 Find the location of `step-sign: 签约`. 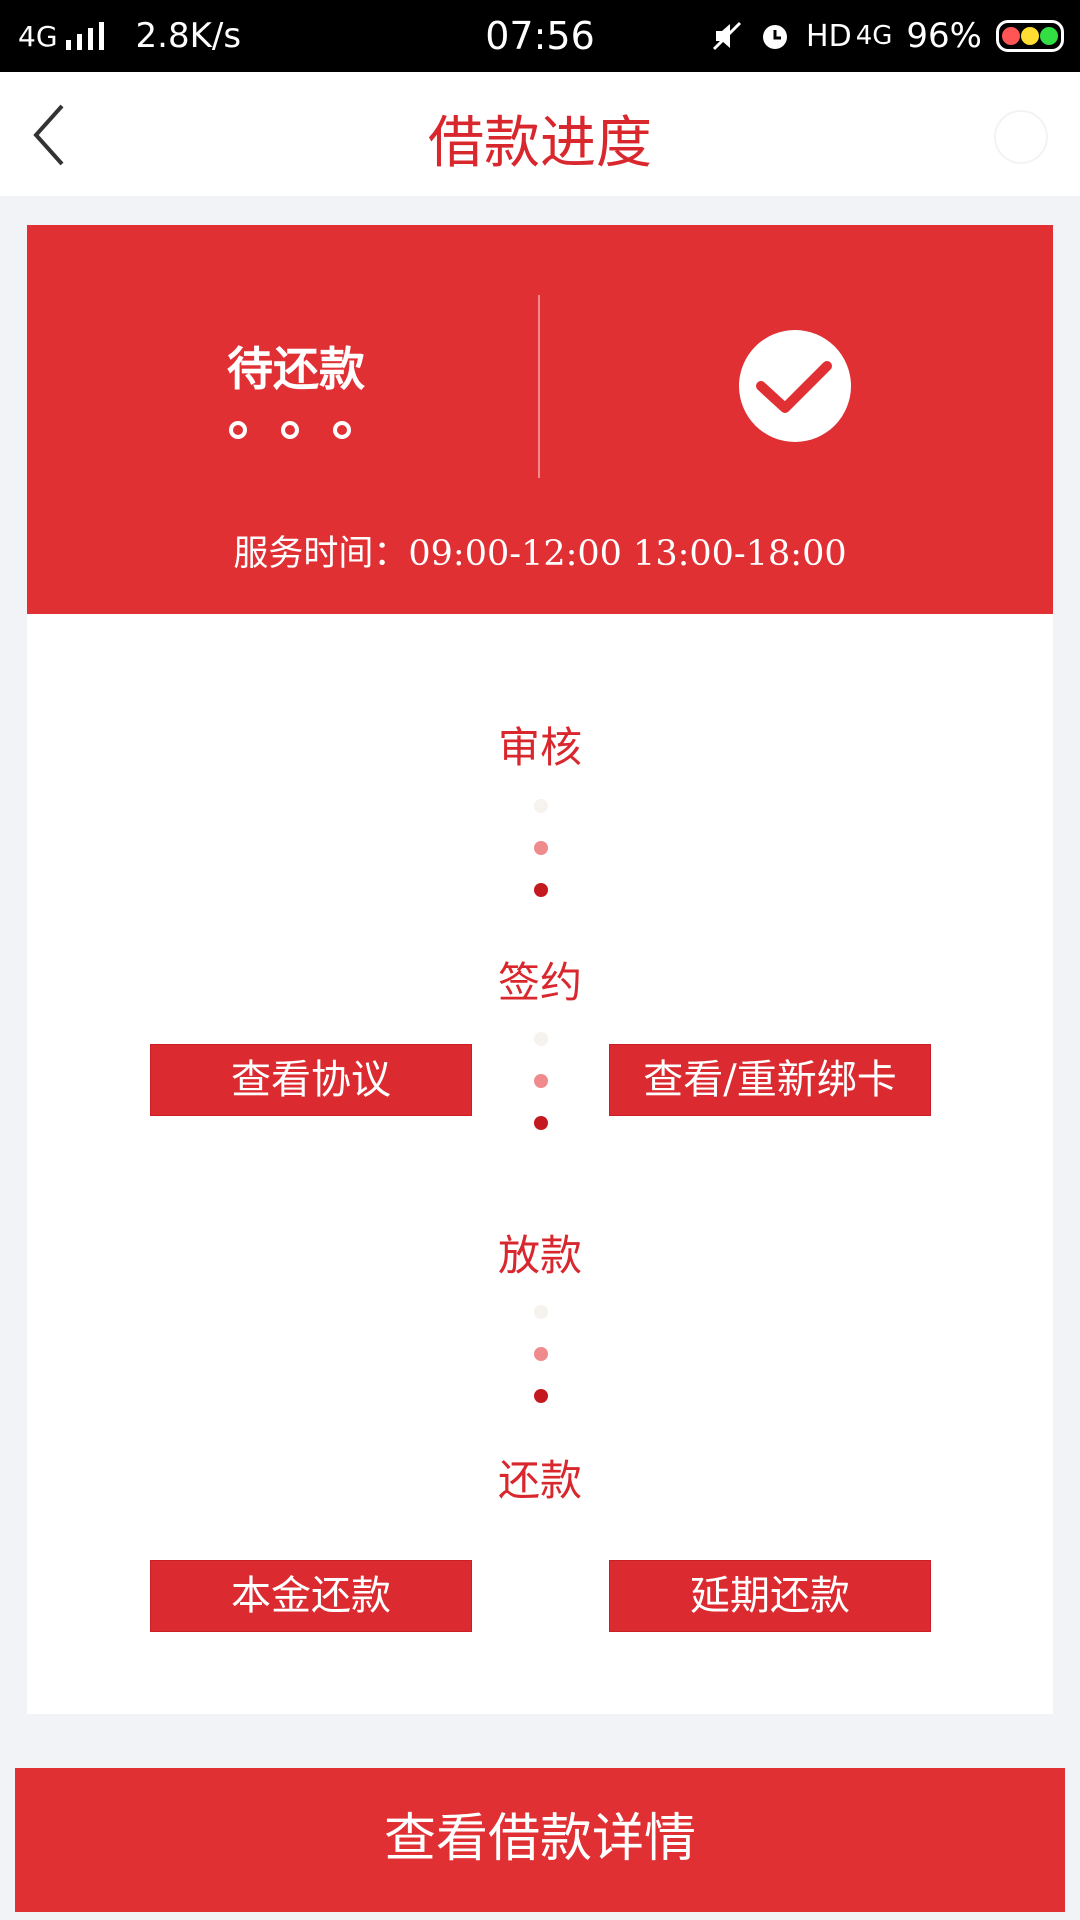

step-sign: 签约 is located at coordinates (539, 982).